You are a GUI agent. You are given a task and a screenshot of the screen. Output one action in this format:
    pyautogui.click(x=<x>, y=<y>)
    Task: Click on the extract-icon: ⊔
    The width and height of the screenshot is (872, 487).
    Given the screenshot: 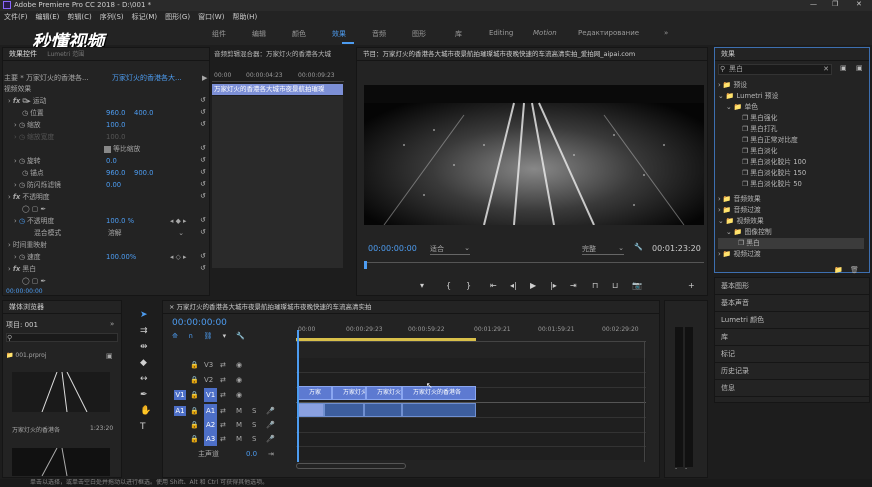 What is the action you would take?
    pyautogui.click(x=615, y=285)
    